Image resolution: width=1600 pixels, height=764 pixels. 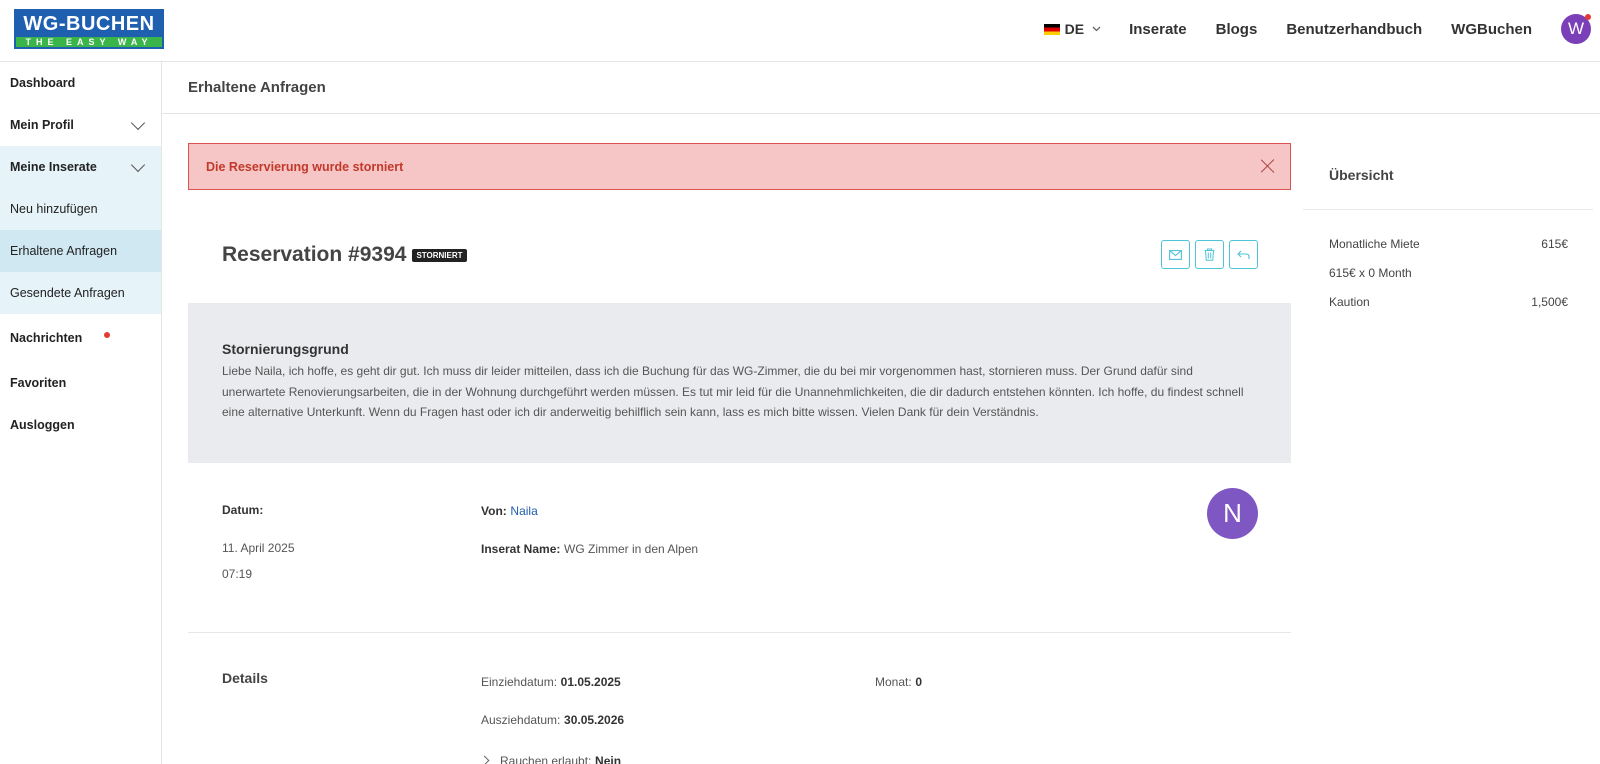 What do you see at coordinates (80, 383) in the screenshot?
I see `sidebar-item-favoriten: Favoriten` at bounding box center [80, 383].